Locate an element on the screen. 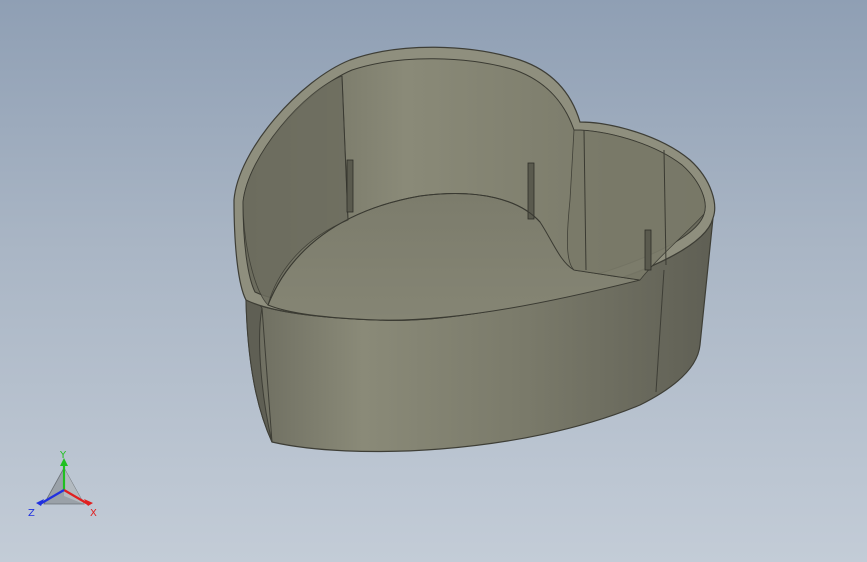 Image resolution: width=867 pixels, height=562 pixels. y-axis-label: Y is located at coordinates (63, 455).